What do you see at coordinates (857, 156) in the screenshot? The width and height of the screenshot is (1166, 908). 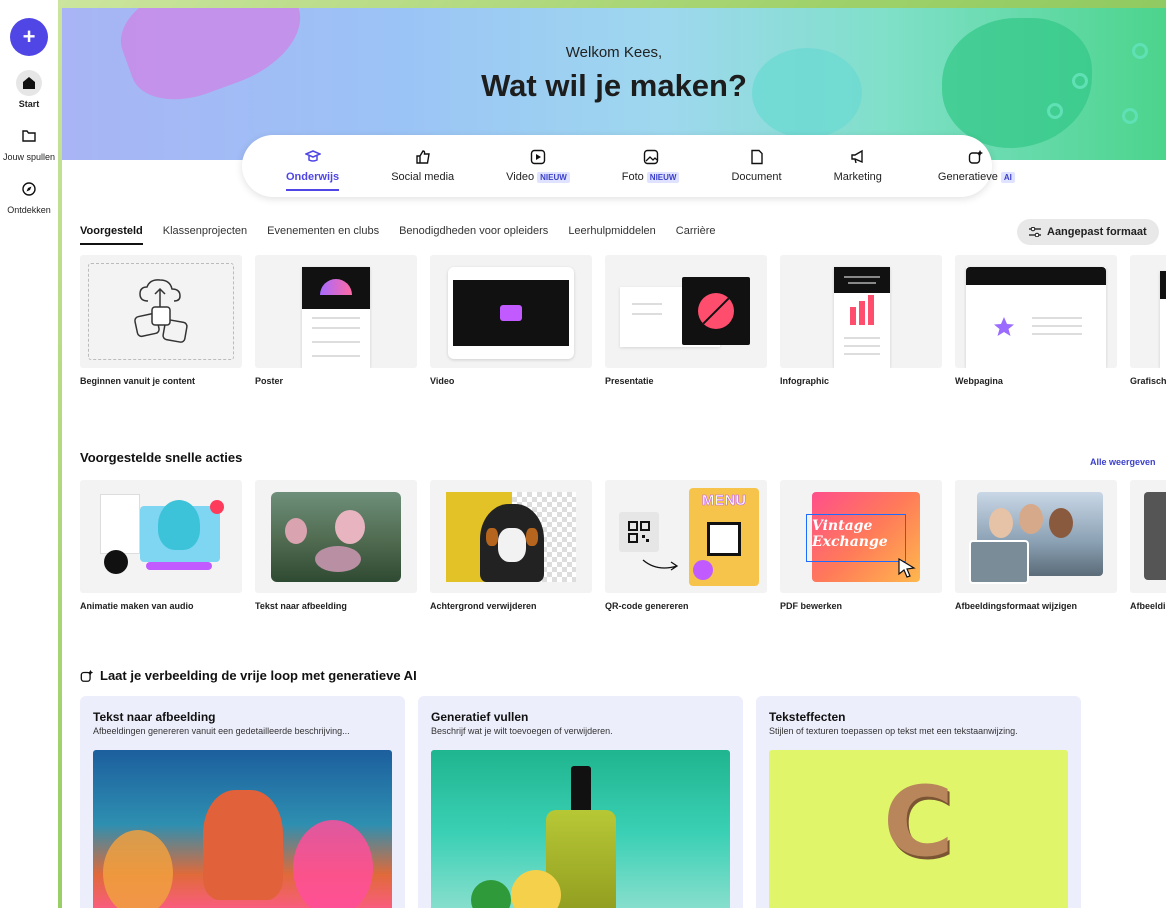 I see `megaphone-icon` at bounding box center [857, 156].